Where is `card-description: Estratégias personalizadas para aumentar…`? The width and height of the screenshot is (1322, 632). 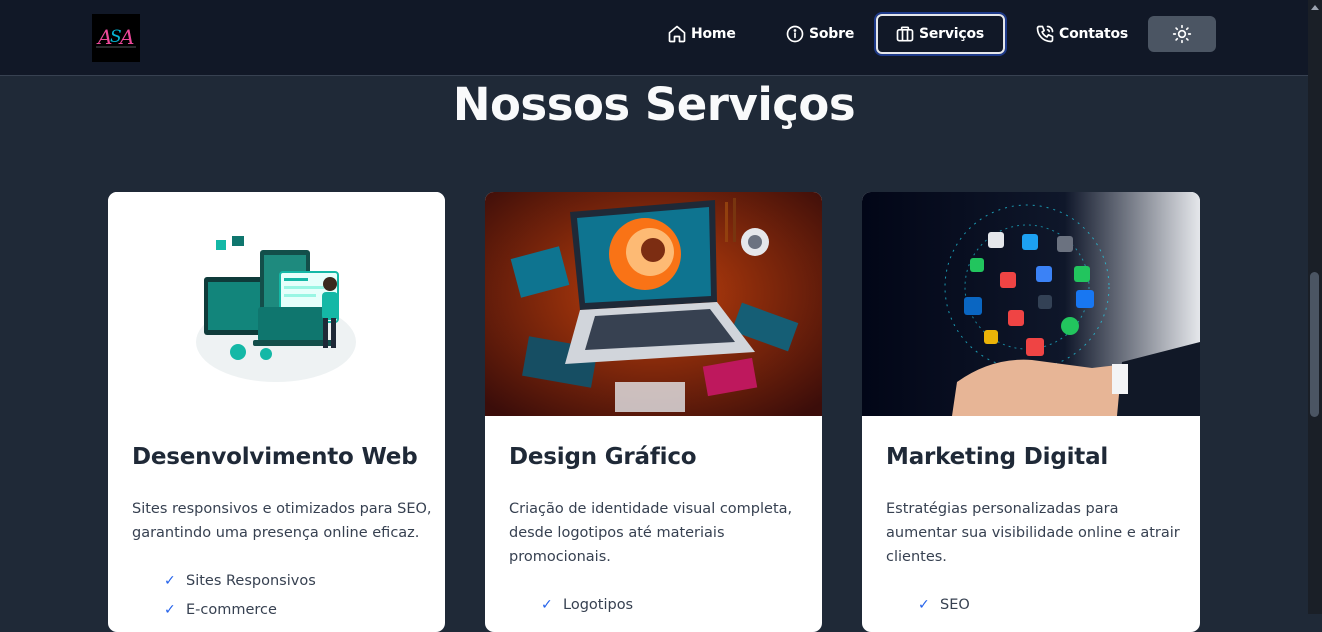
card-description: Estratégias personalizadas para aumentar… is located at coordinates (1033, 533).